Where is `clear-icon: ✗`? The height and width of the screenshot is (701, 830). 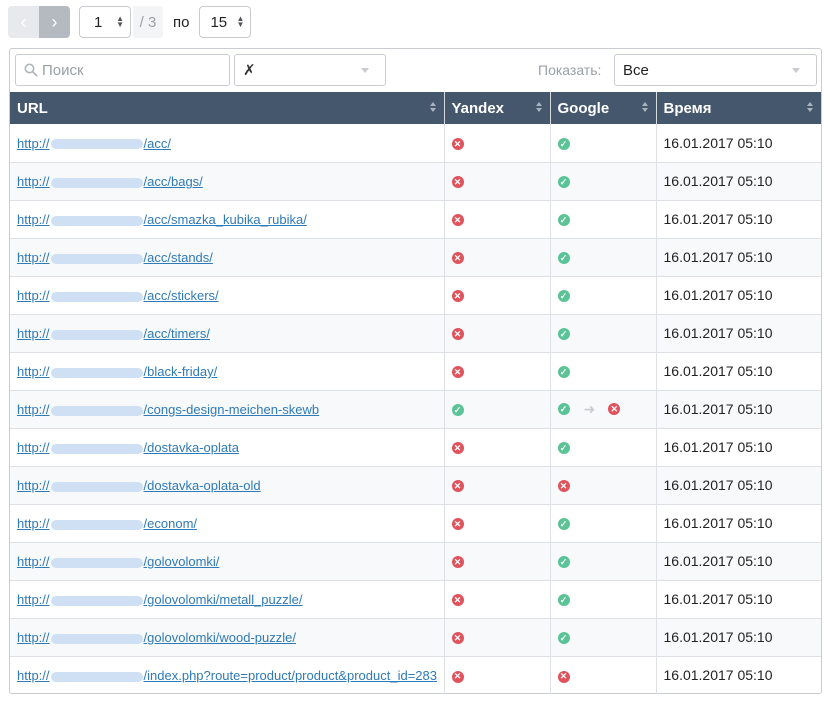 clear-icon: ✗ is located at coordinates (249, 70).